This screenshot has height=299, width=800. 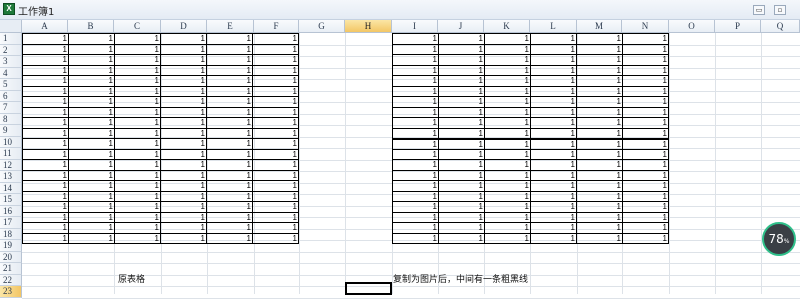 What do you see at coordinates (368, 26) in the screenshot?
I see `column-header-h: H` at bounding box center [368, 26].